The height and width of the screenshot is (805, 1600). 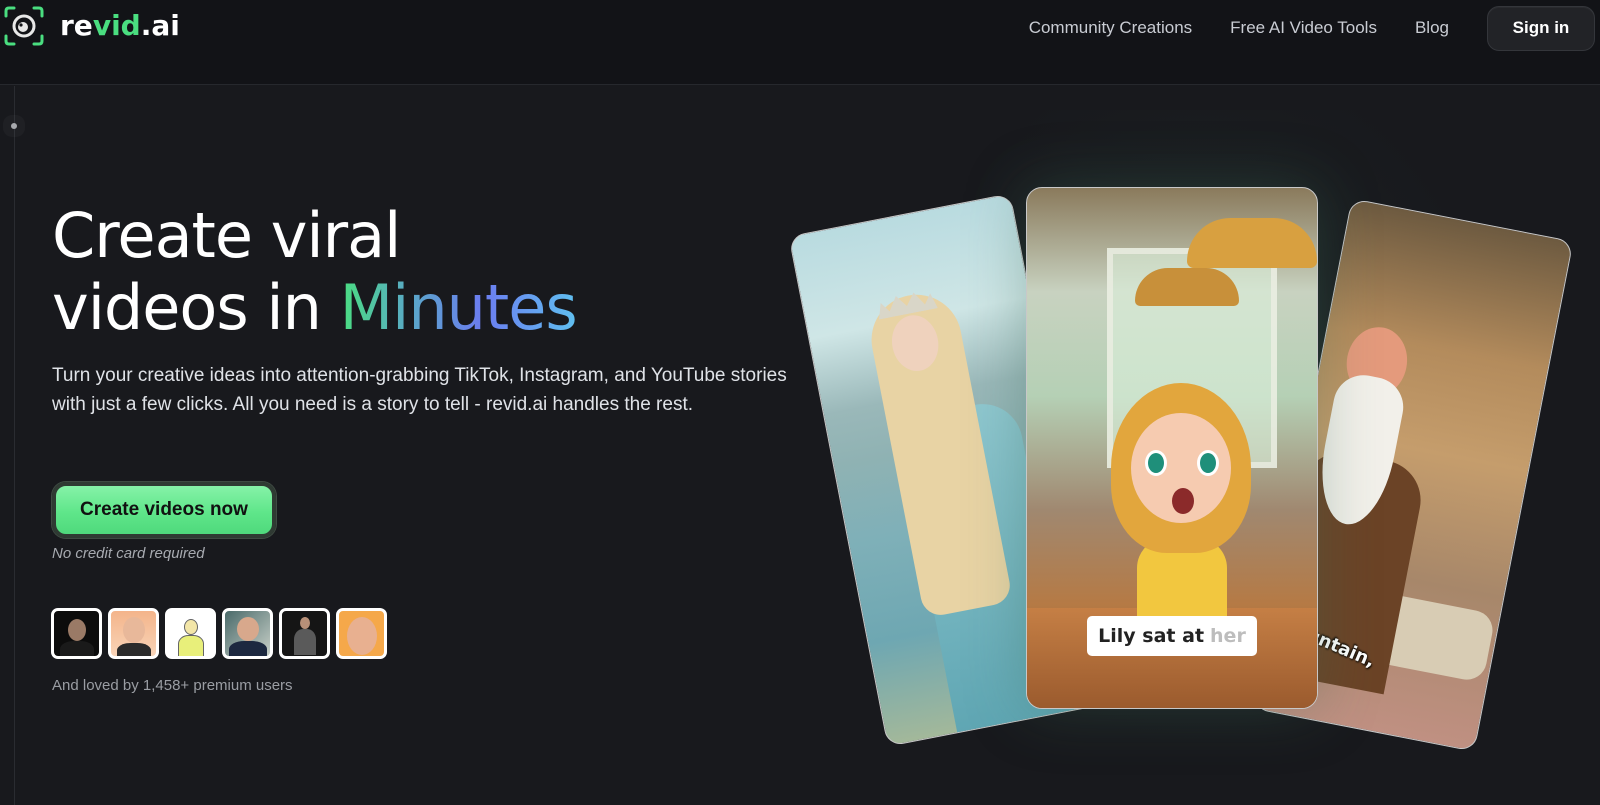 I want to click on logo: revid.ai, so click(x=92, y=26).